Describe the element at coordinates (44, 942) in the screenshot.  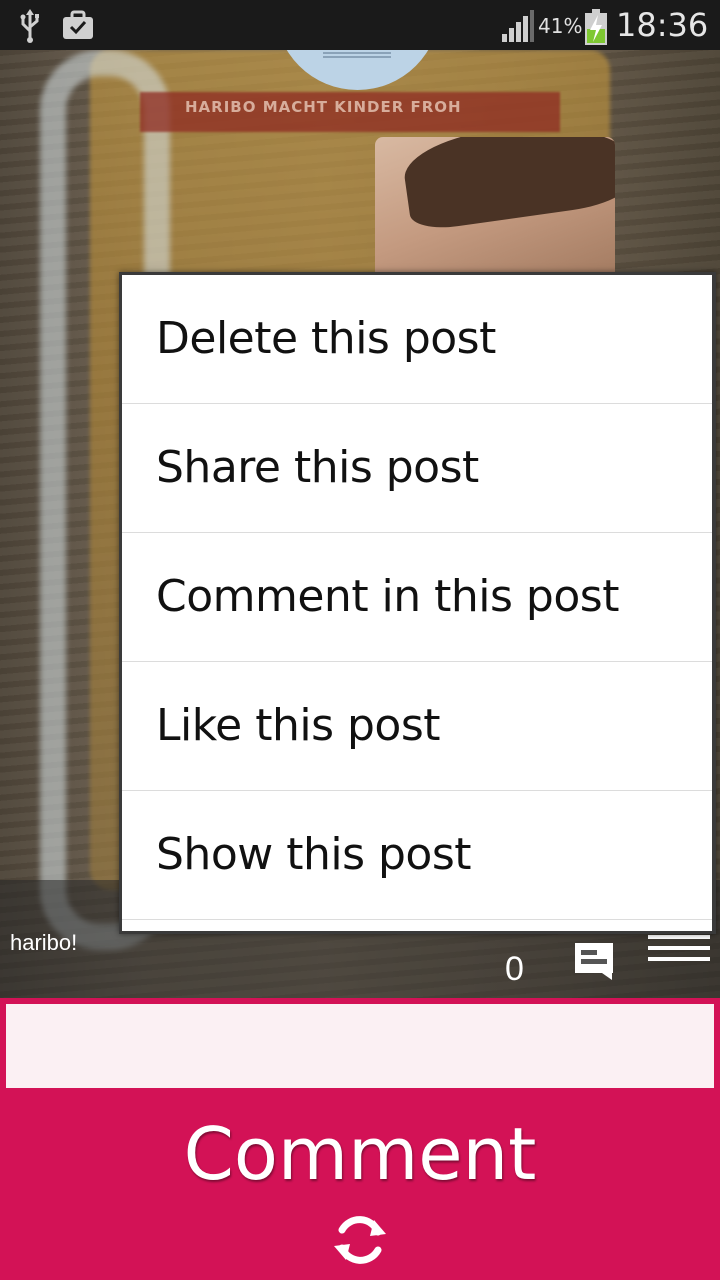
I see `post-caption: haribo!` at that location.